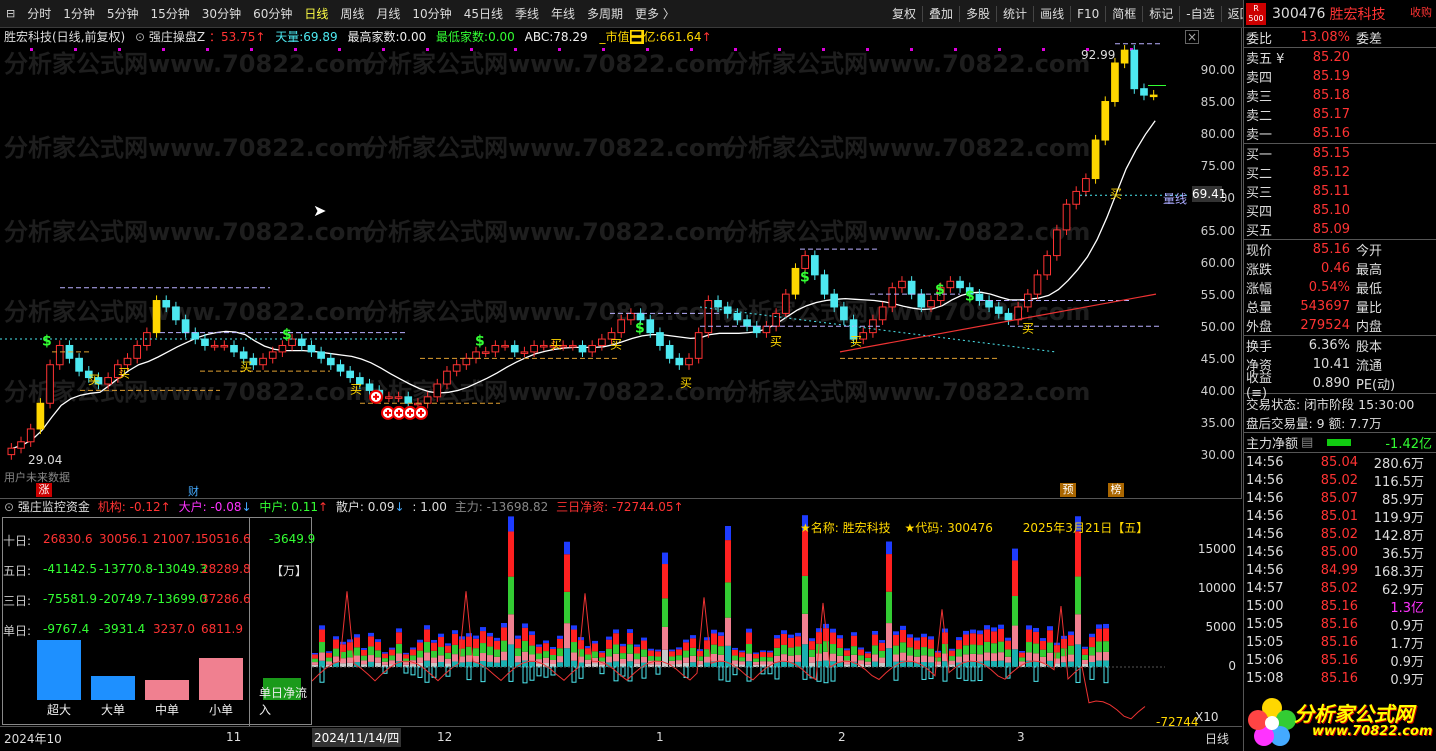  What do you see at coordinates (563, 14) in the screenshot?
I see `tab-year: 年线` at bounding box center [563, 14].